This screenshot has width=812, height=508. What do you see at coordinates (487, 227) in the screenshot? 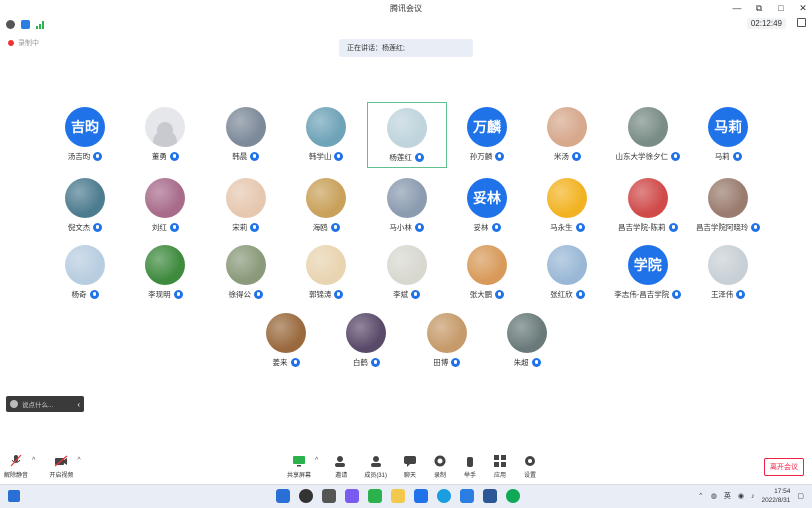
I see `participant-name-row: 妥林` at bounding box center [487, 227].